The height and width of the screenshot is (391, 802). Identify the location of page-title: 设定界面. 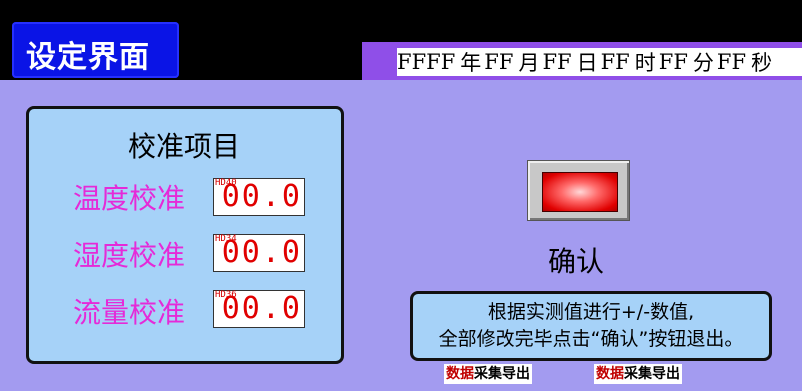
(88, 57).